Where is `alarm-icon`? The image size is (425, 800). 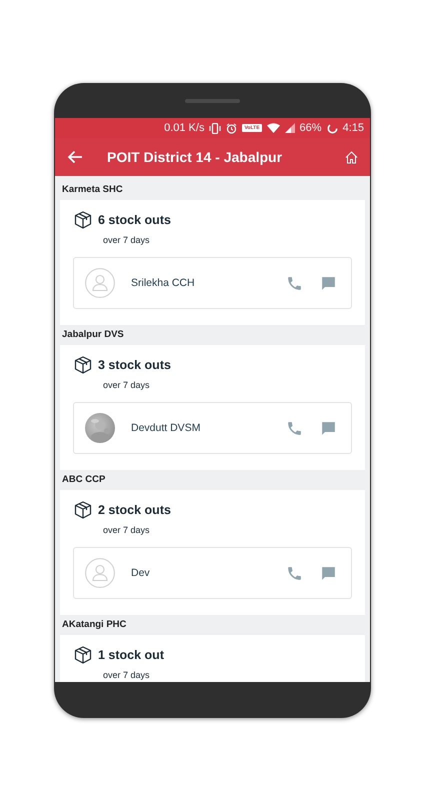 alarm-icon is located at coordinates (232, 128).